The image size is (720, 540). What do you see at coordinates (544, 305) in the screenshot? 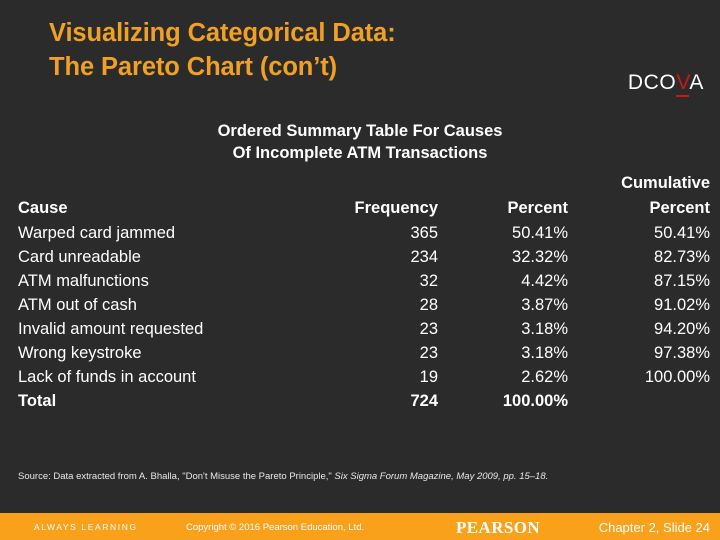
I see `cell-percent: 3.87%` at bounding box center [544, 305].